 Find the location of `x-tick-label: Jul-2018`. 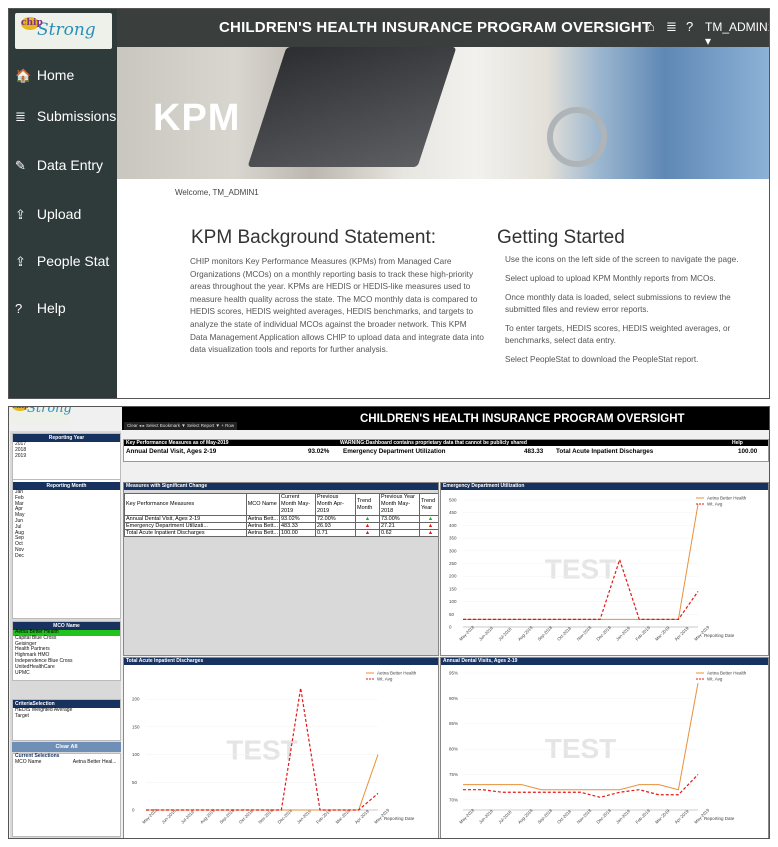

x-tick-label: Jul-2018 is located at coordinates (505, 634).